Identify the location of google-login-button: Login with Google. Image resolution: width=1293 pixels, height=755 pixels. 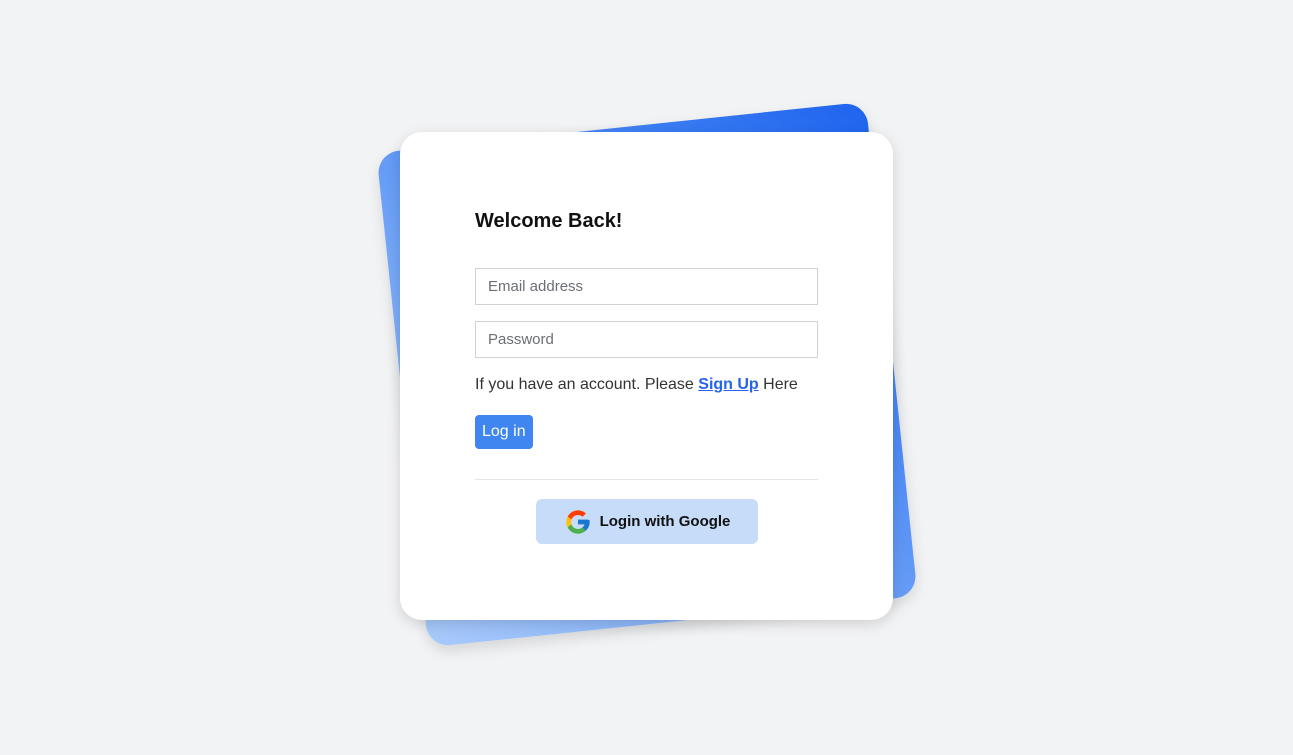
(647, 521).